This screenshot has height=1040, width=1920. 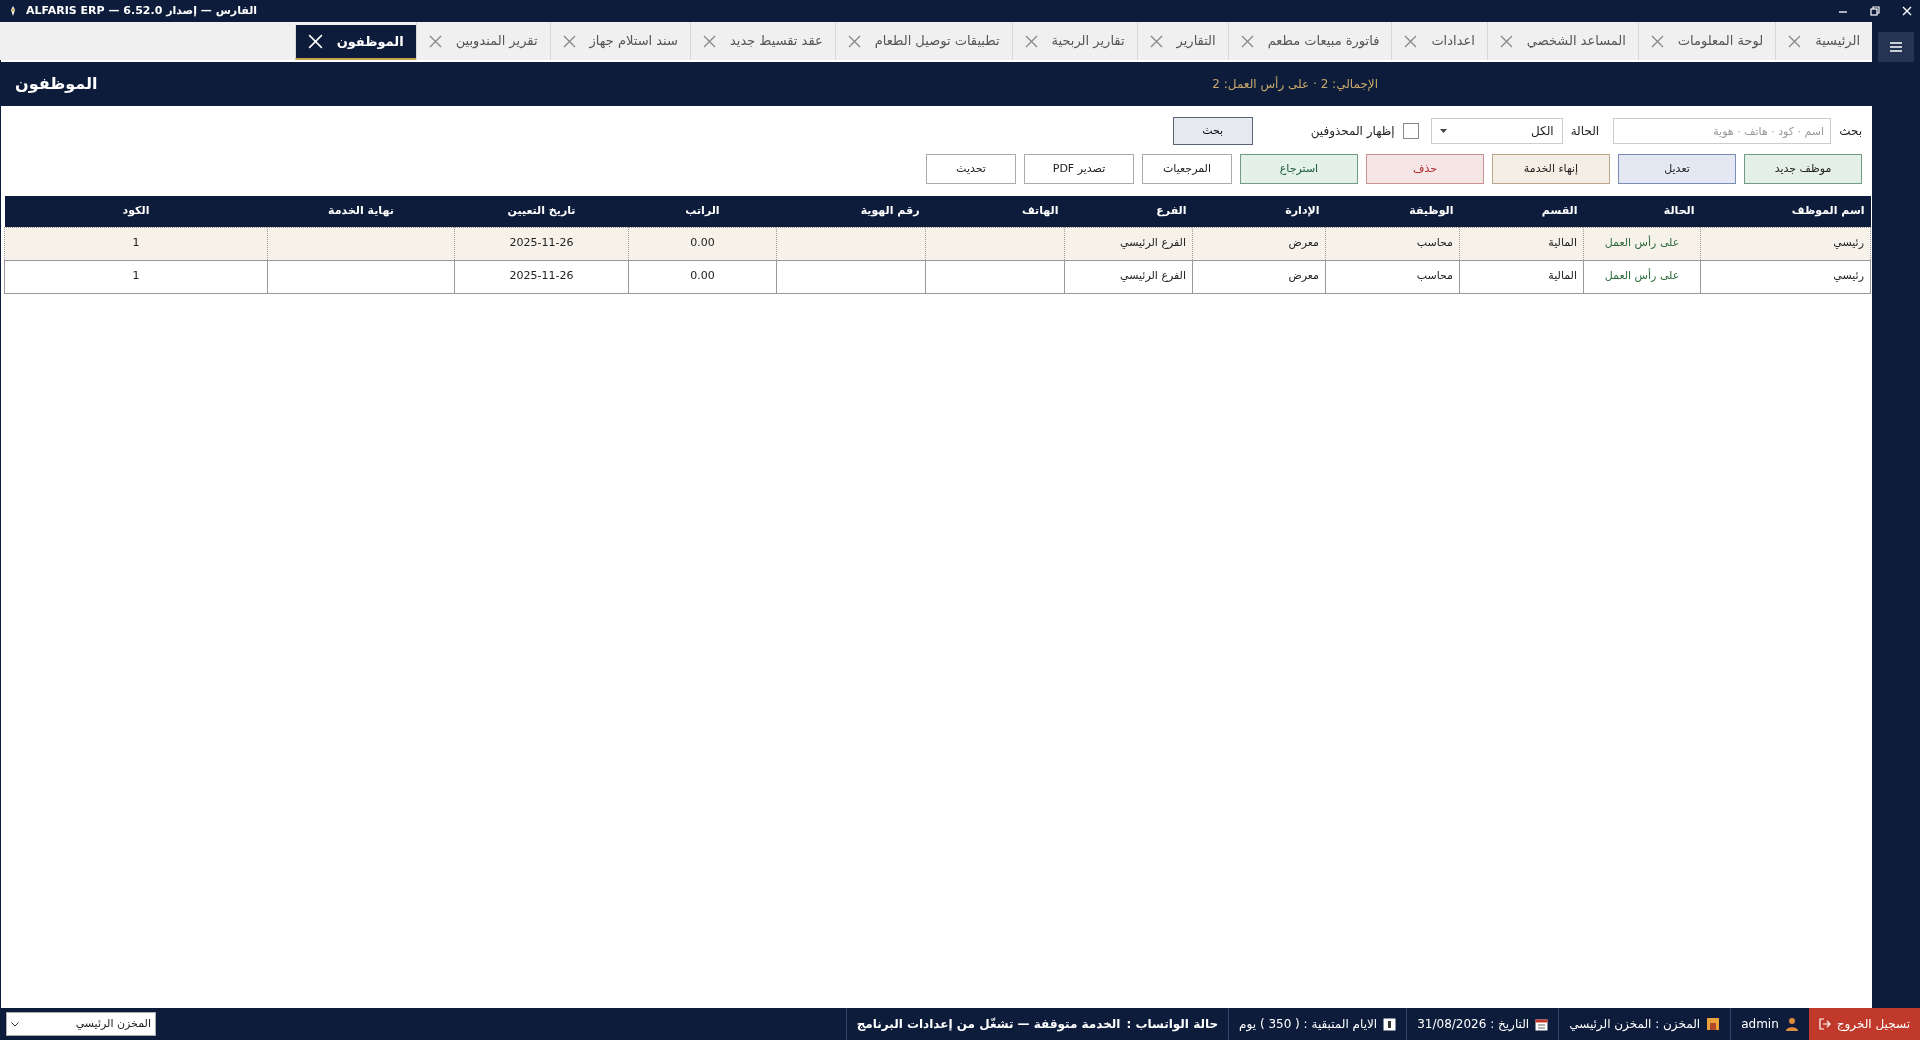 I want to click on menu-button, so click(x=1896, y=47).